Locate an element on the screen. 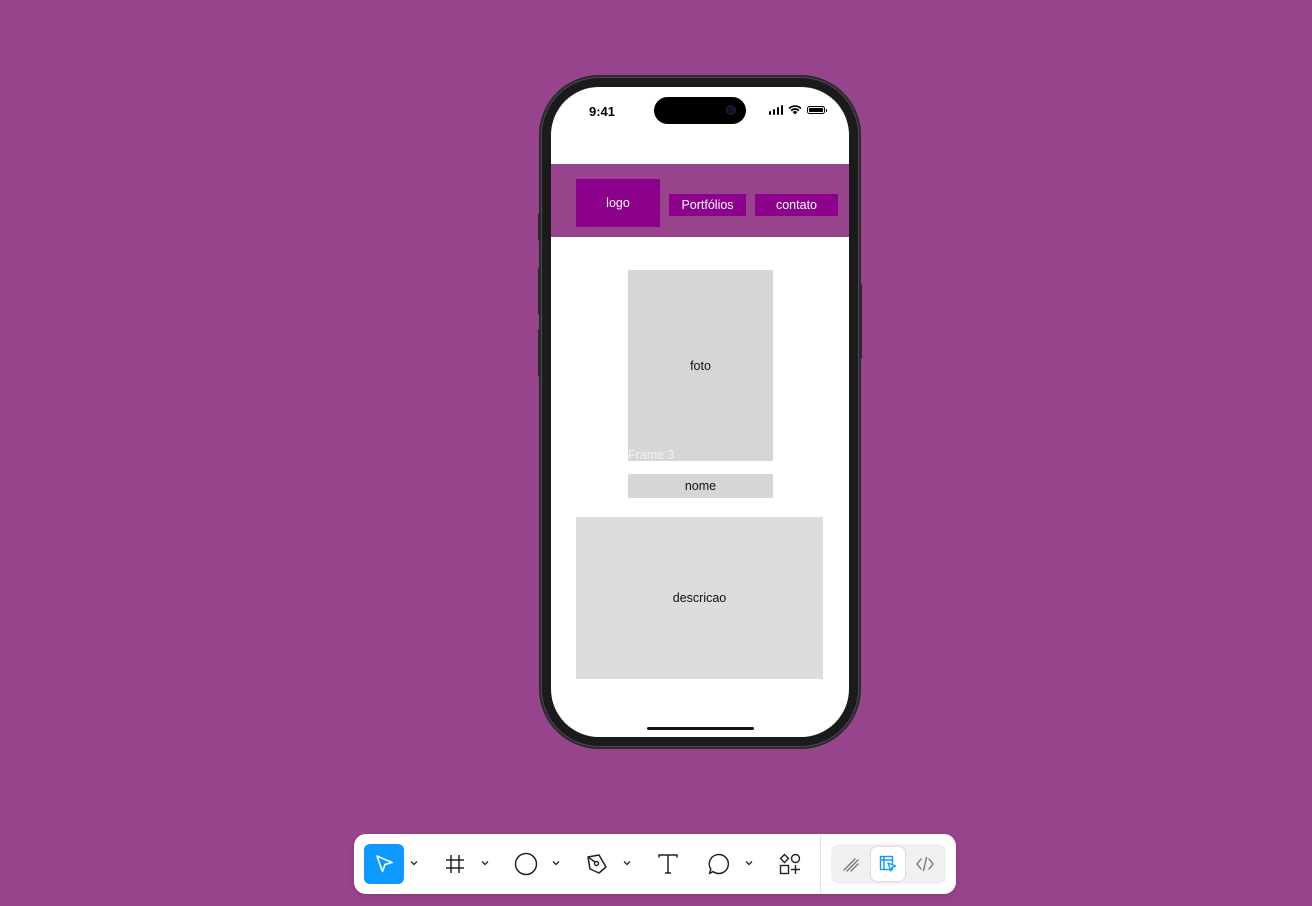  frame-icon is located at coordinates (455, 864).